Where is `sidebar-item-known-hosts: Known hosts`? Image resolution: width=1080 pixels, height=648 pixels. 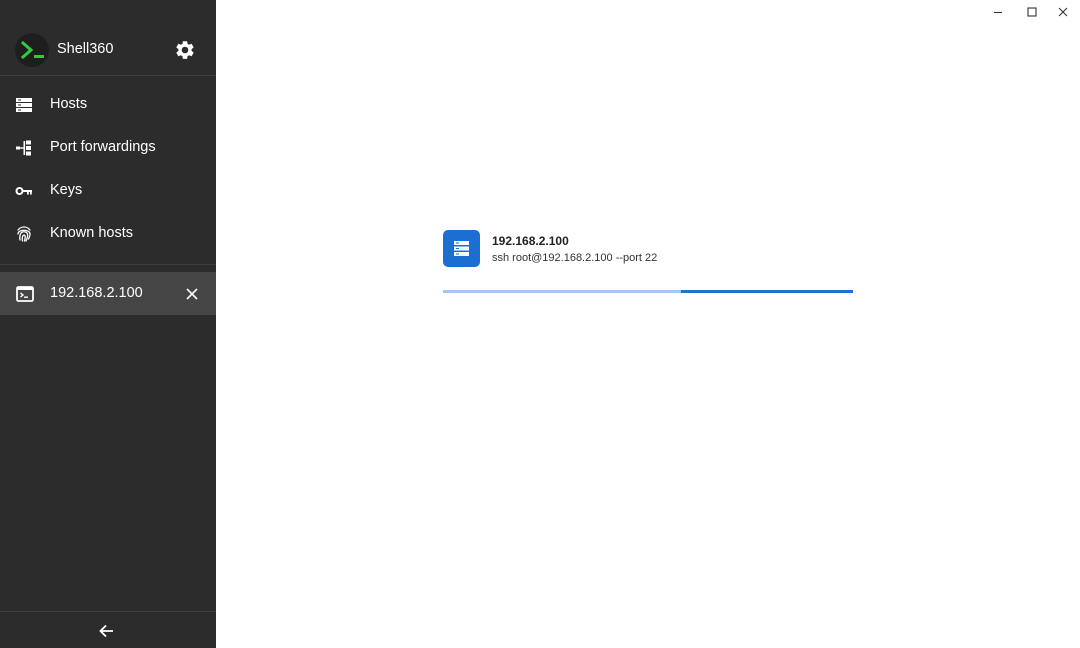 sidebar-item-known-hosts: Known hosts is located at coordinates (108, 233).